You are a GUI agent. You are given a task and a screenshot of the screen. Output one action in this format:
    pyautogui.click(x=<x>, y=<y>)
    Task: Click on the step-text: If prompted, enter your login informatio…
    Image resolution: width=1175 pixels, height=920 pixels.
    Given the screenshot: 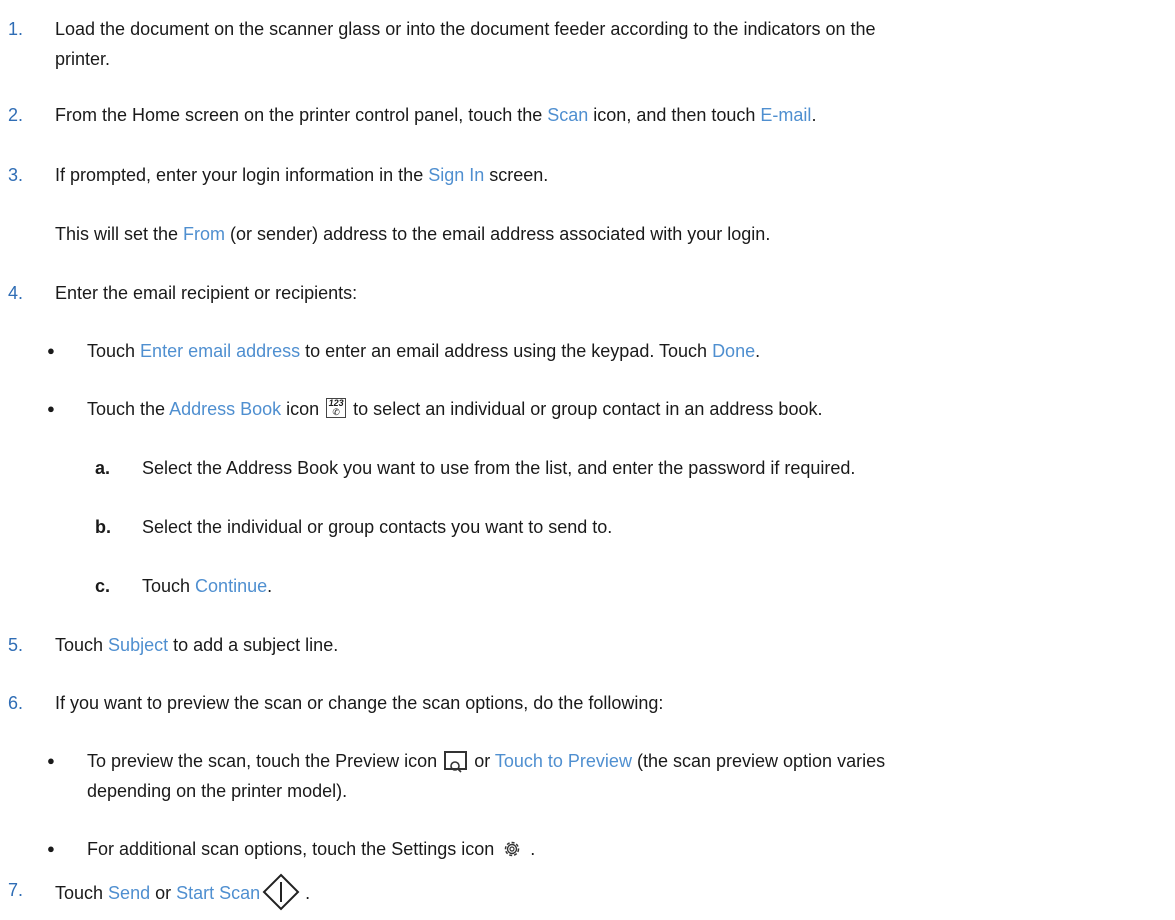 What is the action you would take?
    pyautogui.click(x=302, y=175)
    